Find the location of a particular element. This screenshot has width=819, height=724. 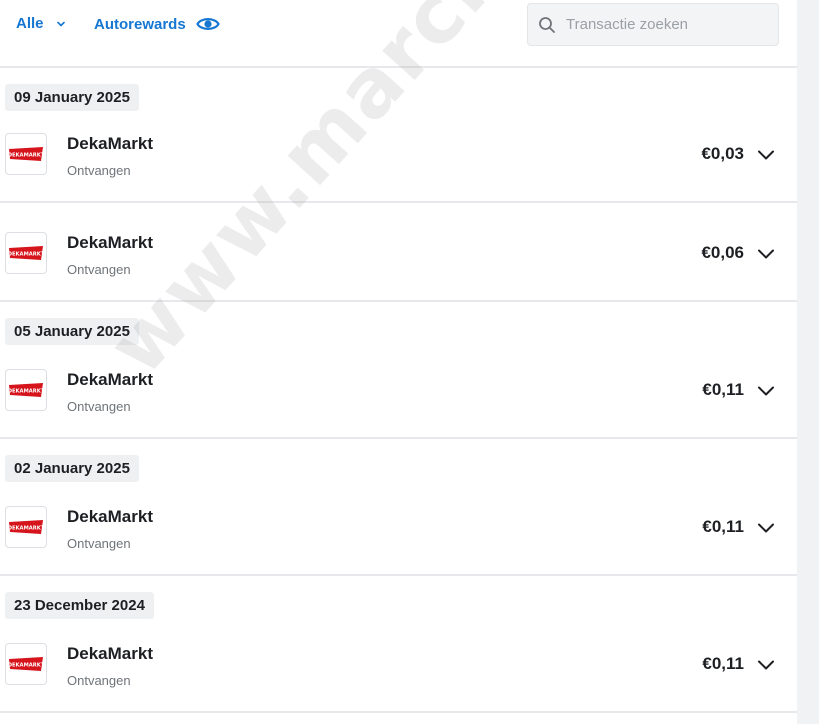

search-box is located at coordinates (653, 24).